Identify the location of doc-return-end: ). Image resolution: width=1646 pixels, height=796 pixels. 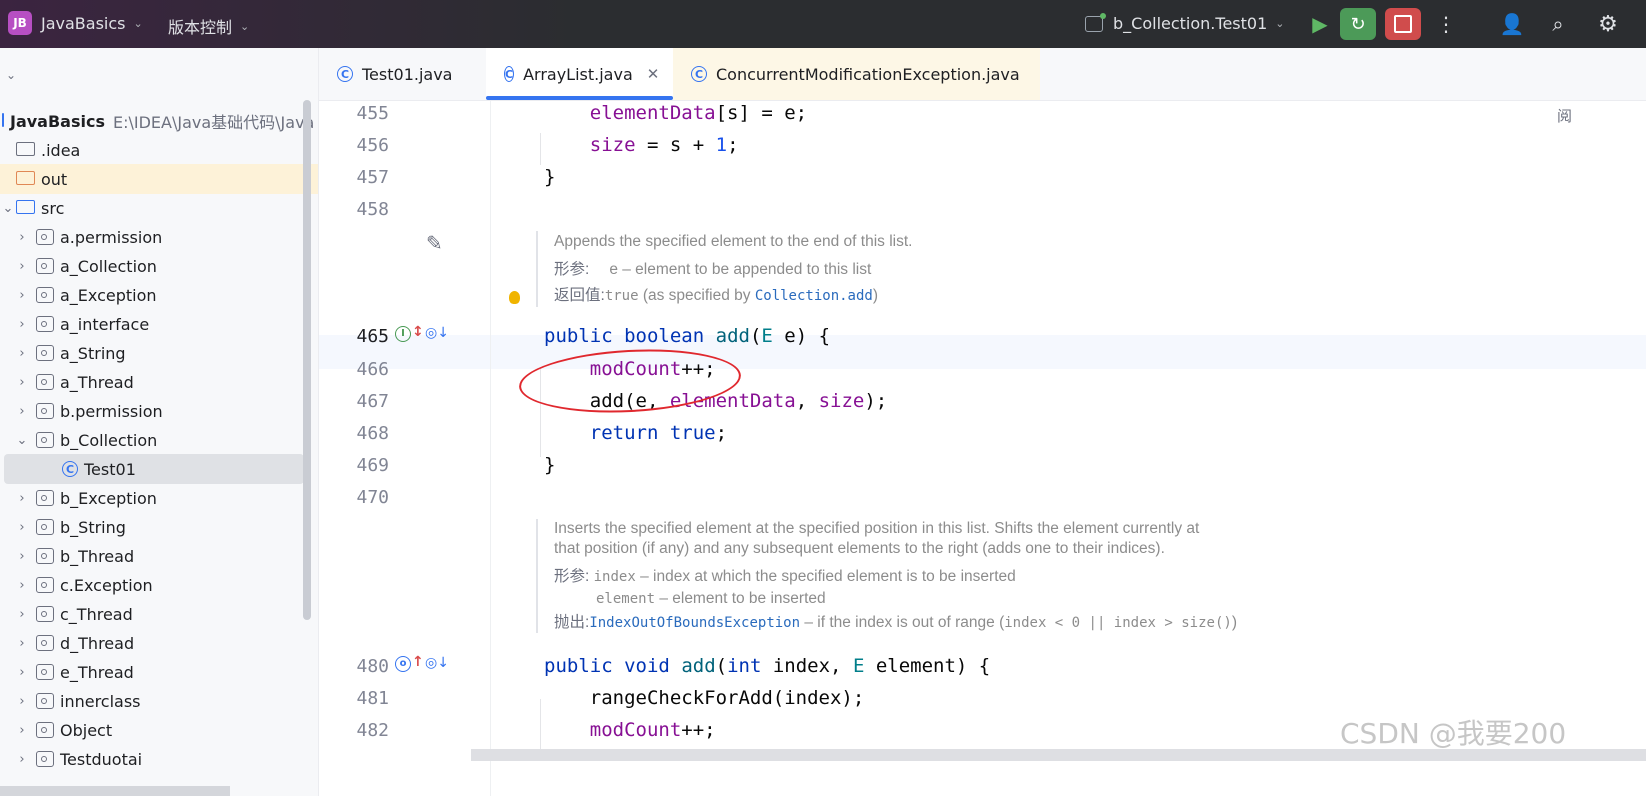
(875, 295).